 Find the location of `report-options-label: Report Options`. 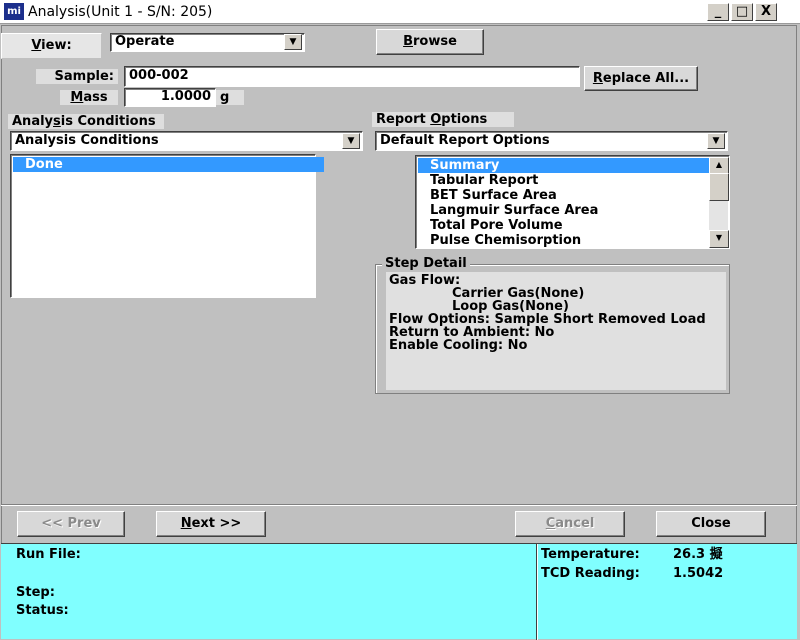

report-options-label: Report Options is located at coordinates (443, 119).